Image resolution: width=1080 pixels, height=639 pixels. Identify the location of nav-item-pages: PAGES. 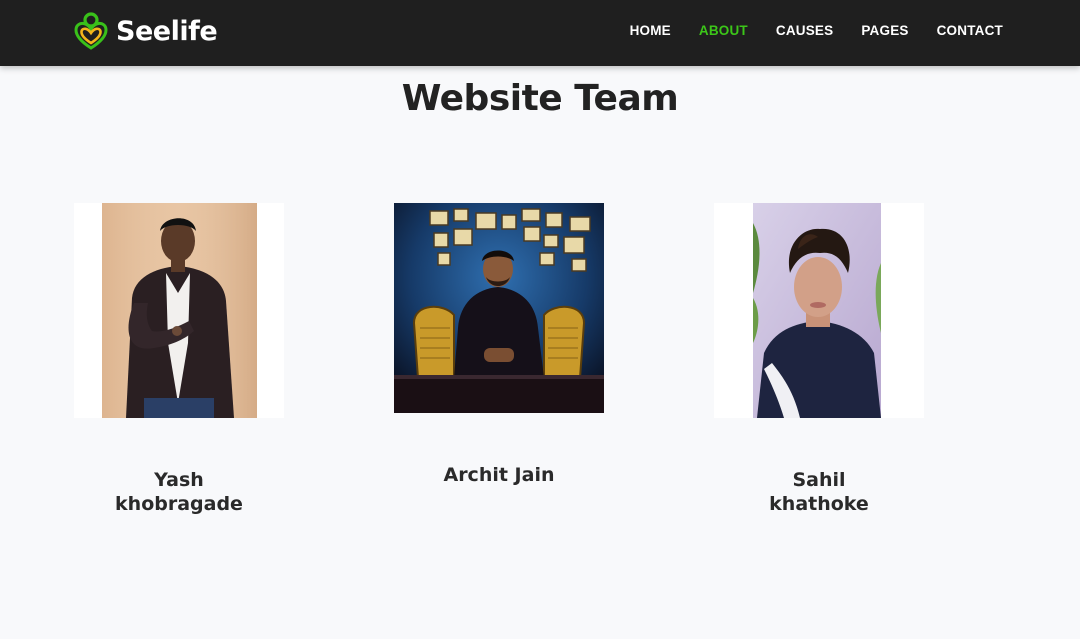
(884, 31).